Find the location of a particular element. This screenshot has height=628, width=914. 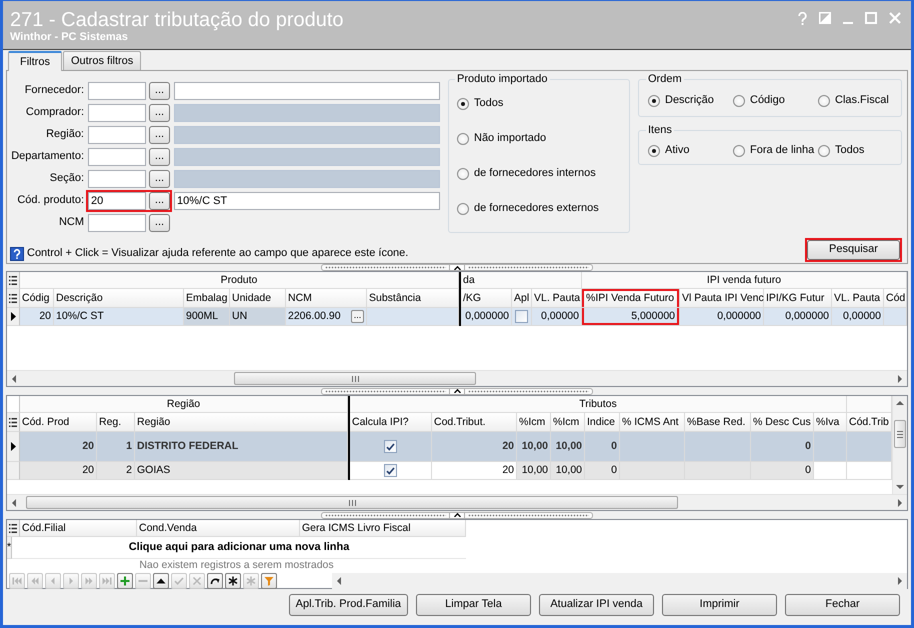

description-field: 10%/C ST is located at coordinates (307, 201).